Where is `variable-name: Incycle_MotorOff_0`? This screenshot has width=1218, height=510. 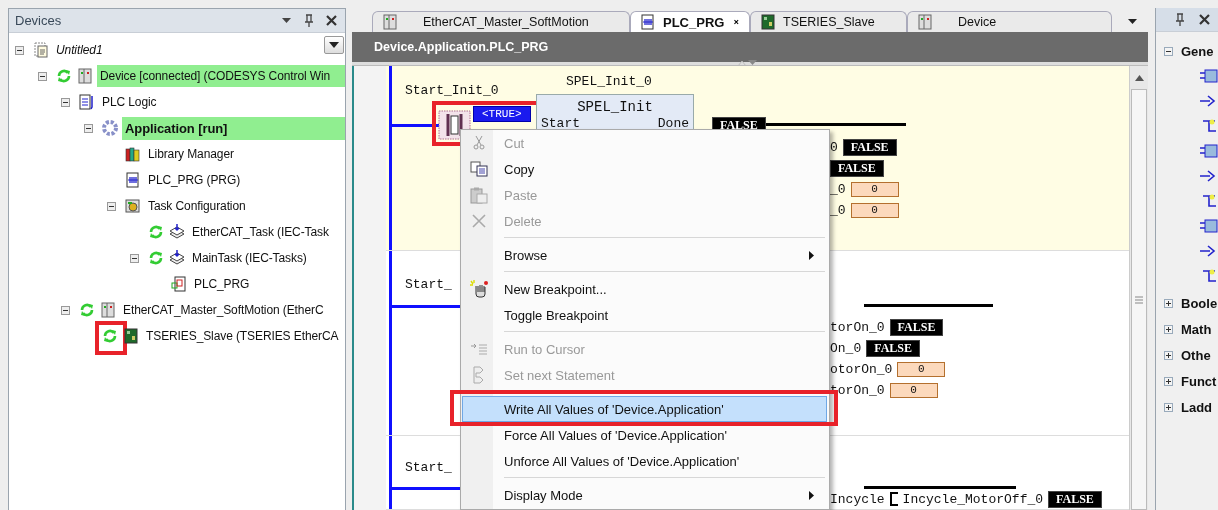 variable-name: Incycle_MotorOff_0 is located at coordinates (973, 499).